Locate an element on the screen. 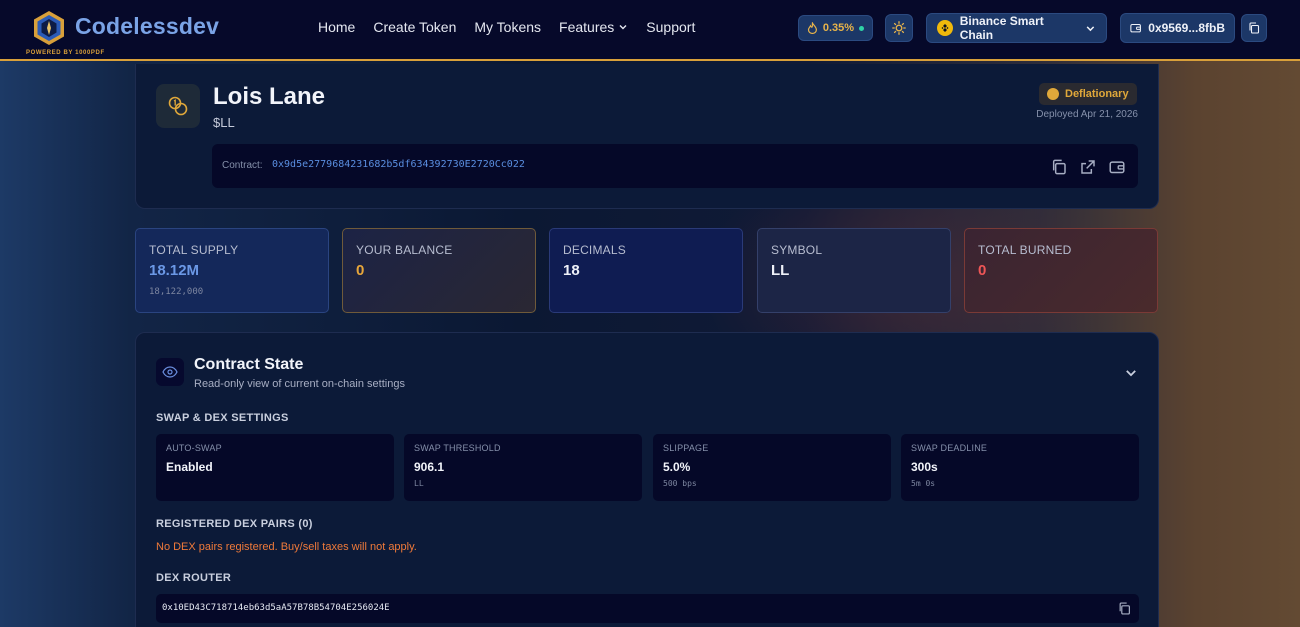  copy-address-button is located at coordinates (1254, 28).